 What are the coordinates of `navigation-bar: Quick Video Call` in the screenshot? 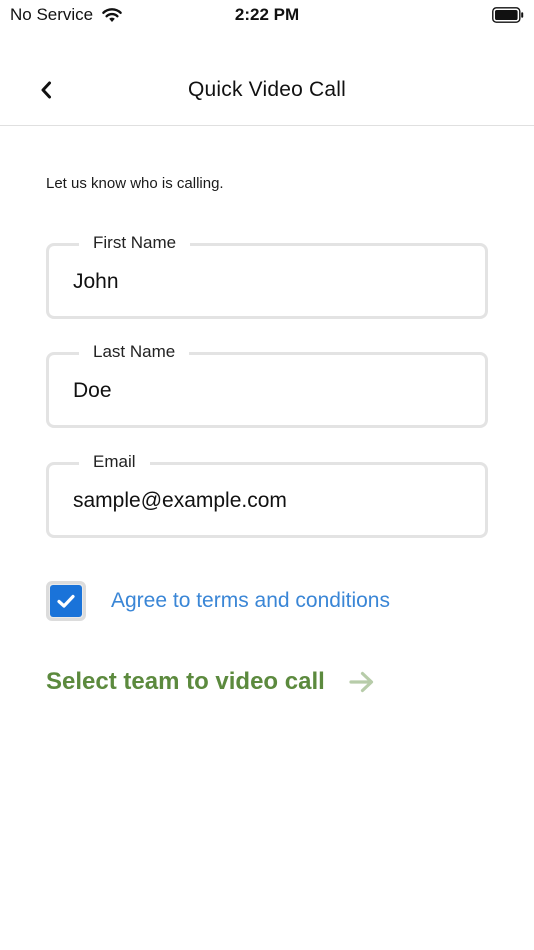 It's located at (267, 93).